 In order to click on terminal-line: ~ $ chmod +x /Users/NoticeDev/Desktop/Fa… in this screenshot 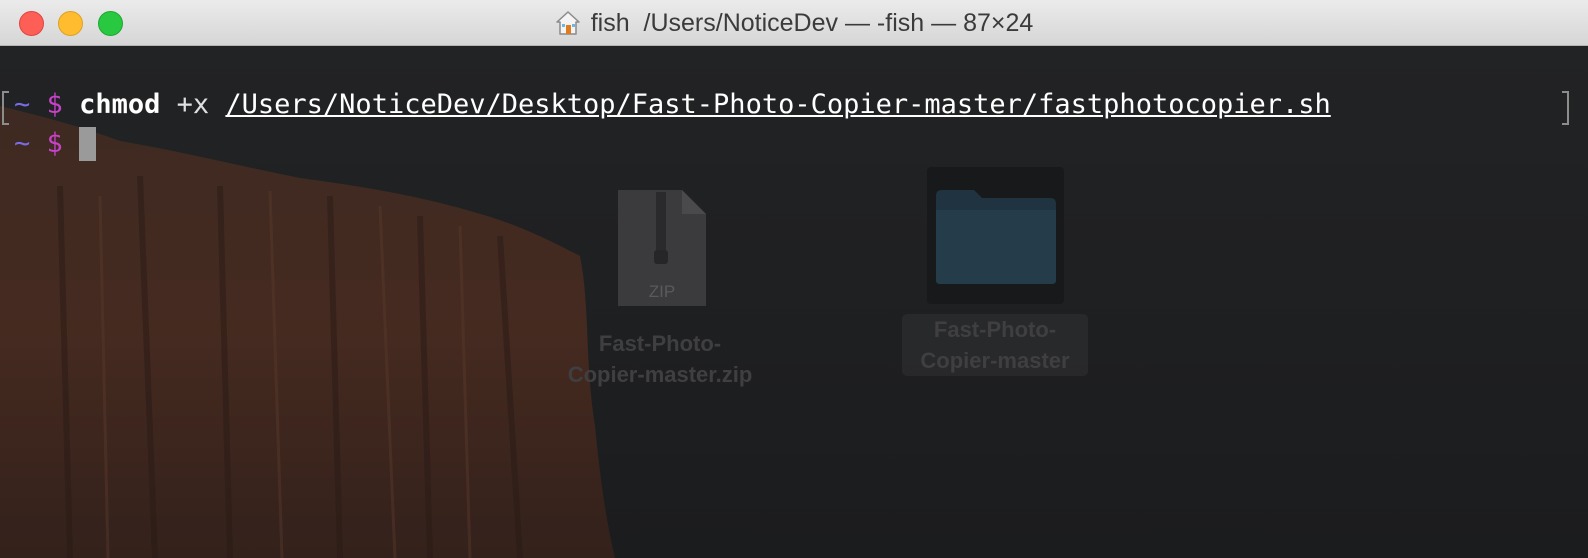, I will do `click(672, 105)`.